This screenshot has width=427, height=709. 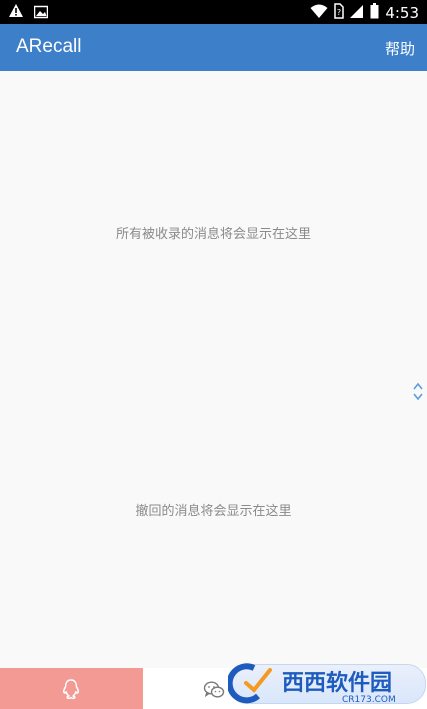 I want to click on help-button: 帮助, so click(x=400, y=48).